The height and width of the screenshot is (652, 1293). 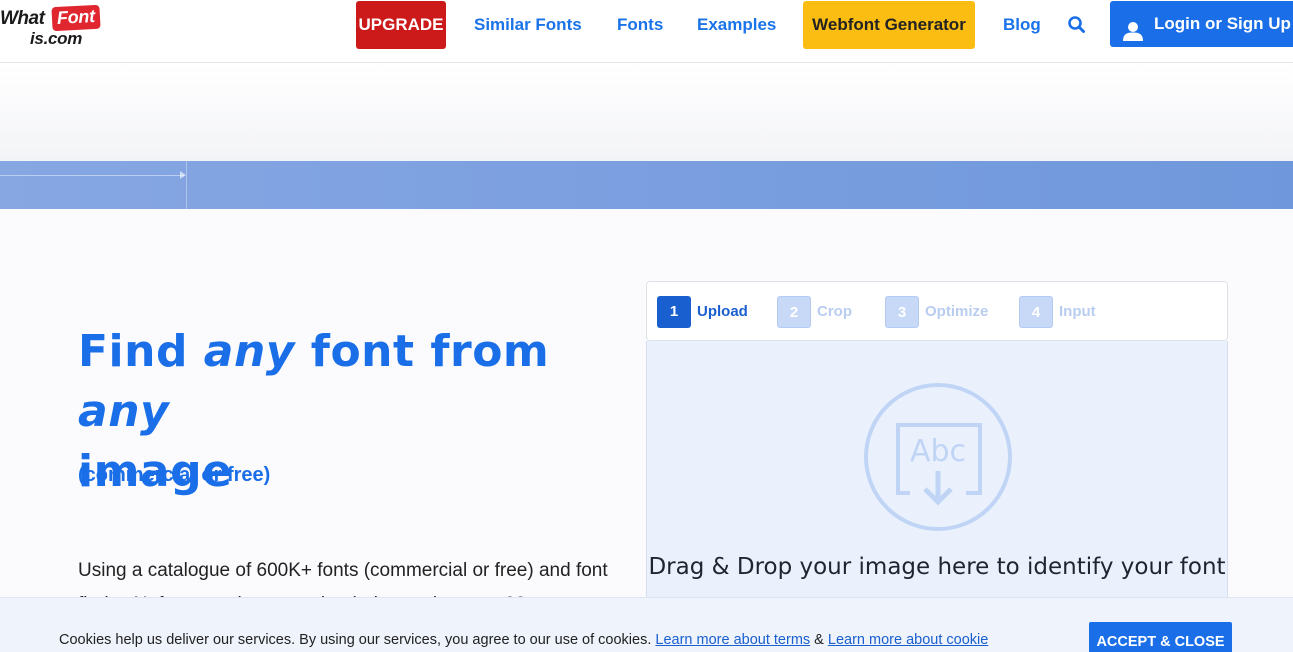 I want to click on learn-more-cookie-link: Learn more about cookie, so click(x=908, y=640).